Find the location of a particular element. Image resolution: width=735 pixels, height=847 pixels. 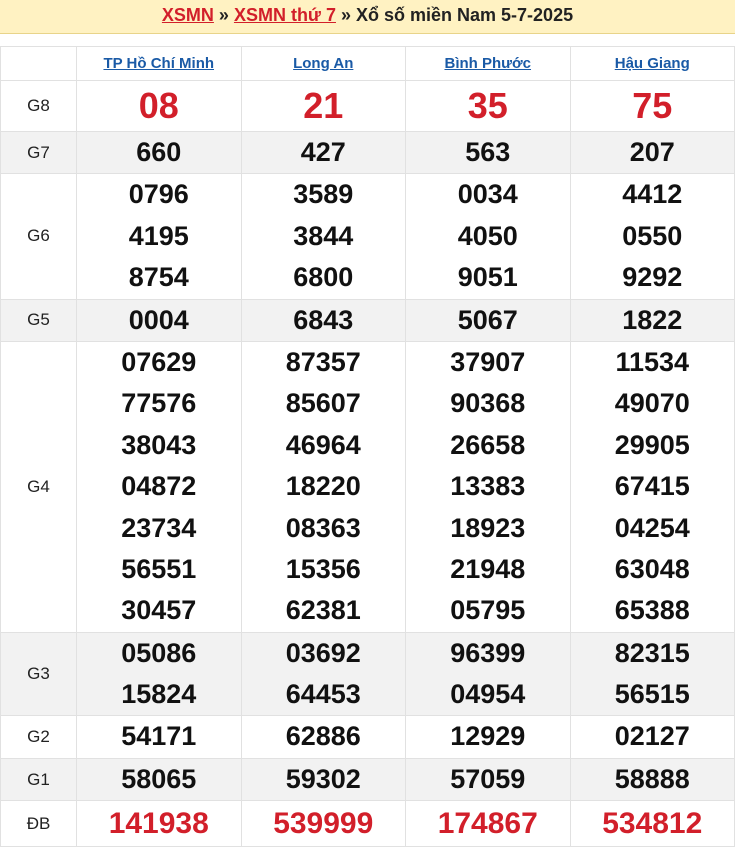

prize-row: G7 660 427 563 207 is located at coordinates (367, 152).